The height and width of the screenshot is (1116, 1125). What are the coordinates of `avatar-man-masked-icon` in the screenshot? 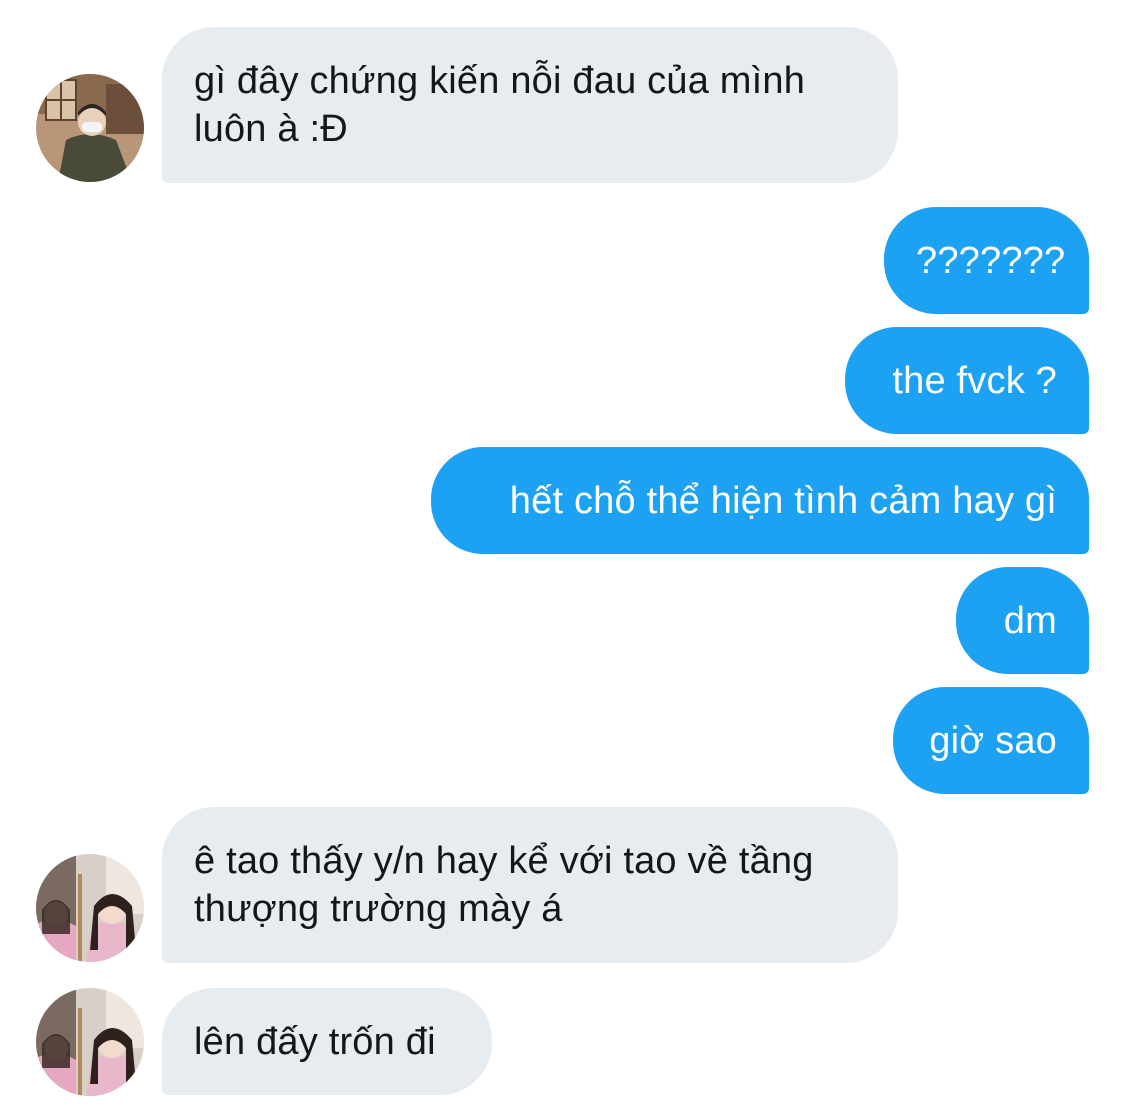 It's located at (90, 128).